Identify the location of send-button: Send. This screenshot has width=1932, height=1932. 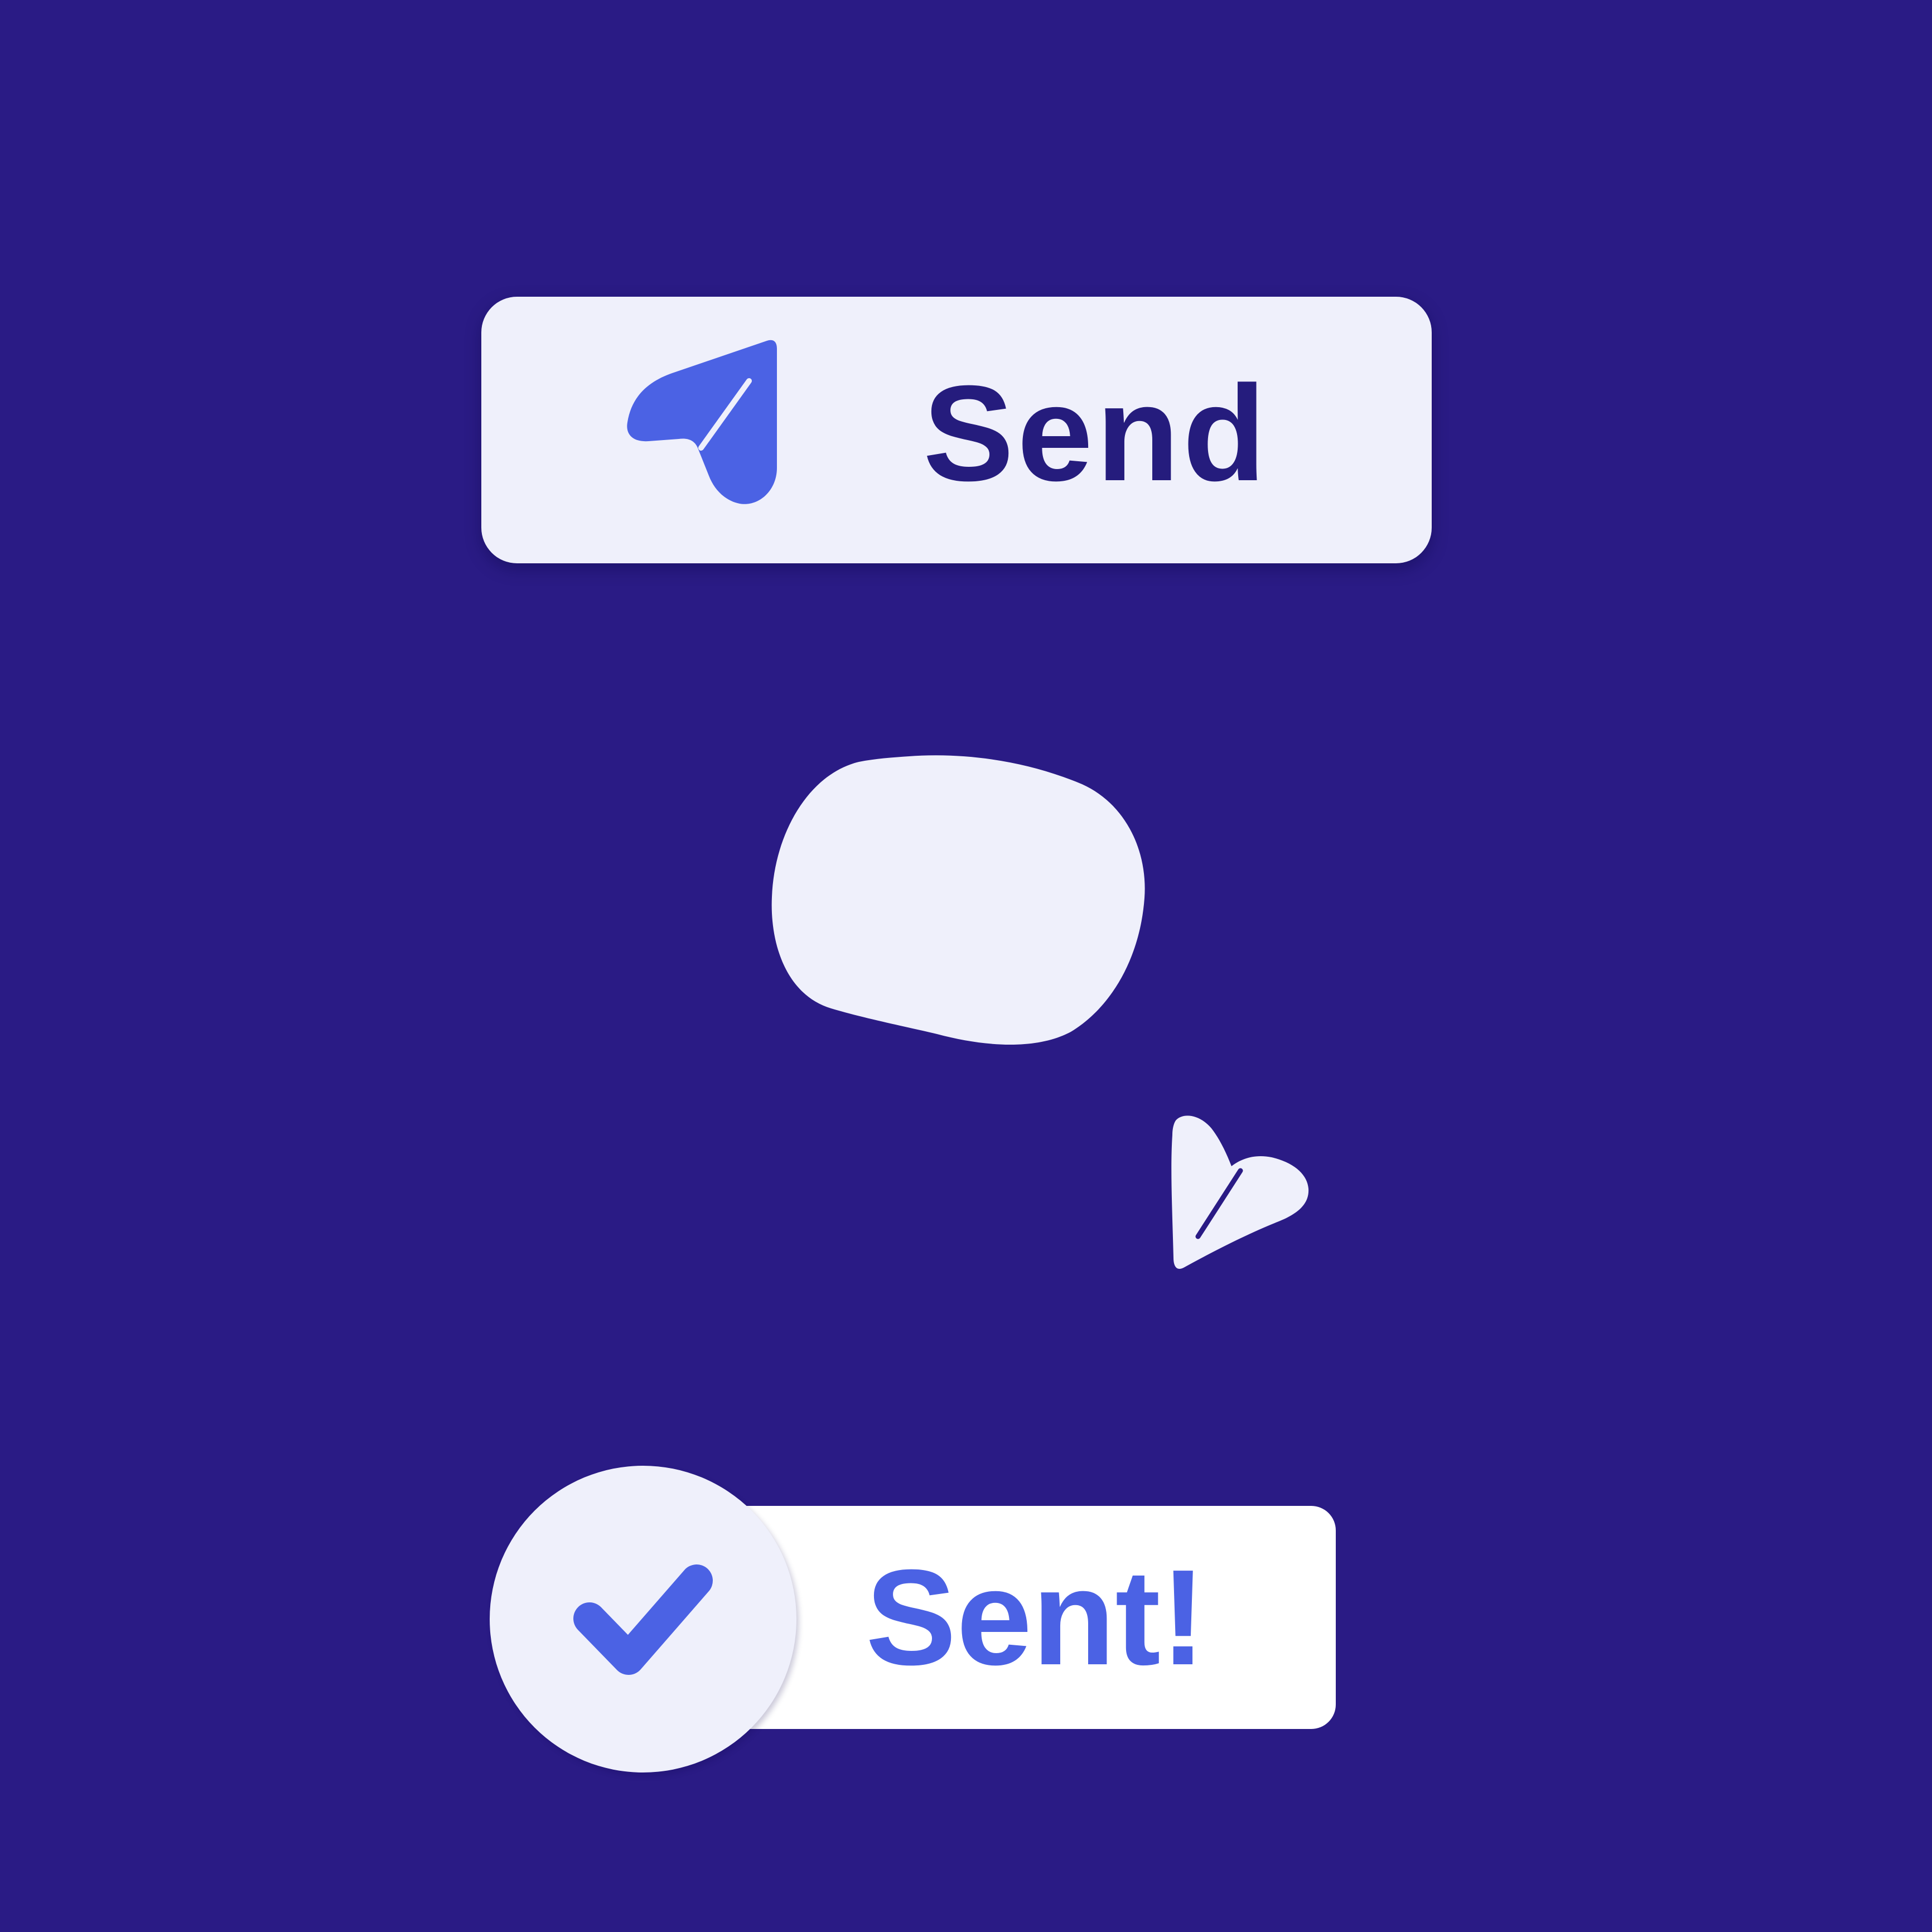
(956, 430).